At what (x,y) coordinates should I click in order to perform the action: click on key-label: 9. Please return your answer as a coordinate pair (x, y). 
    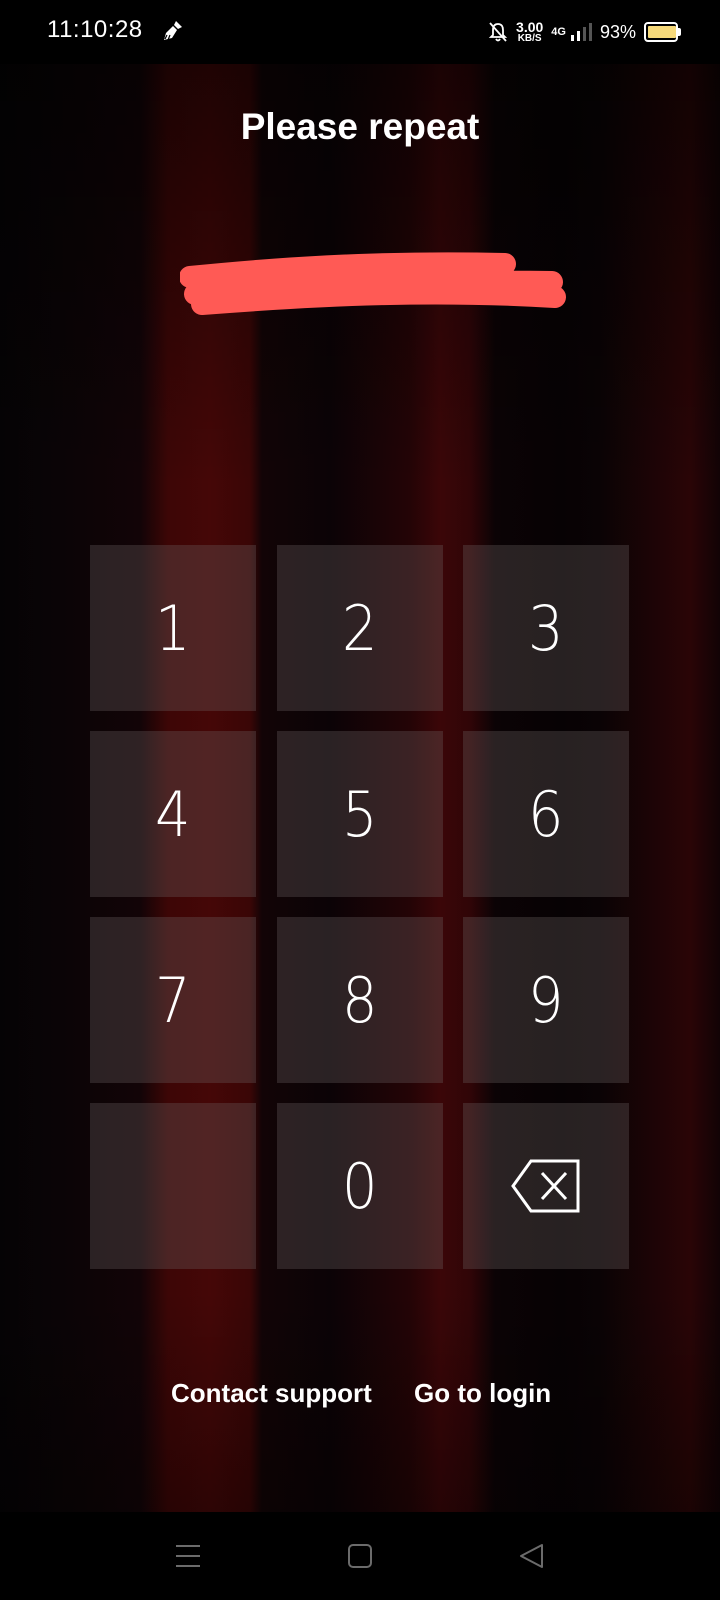
    Looking at the image, I should click on (546, 1000).